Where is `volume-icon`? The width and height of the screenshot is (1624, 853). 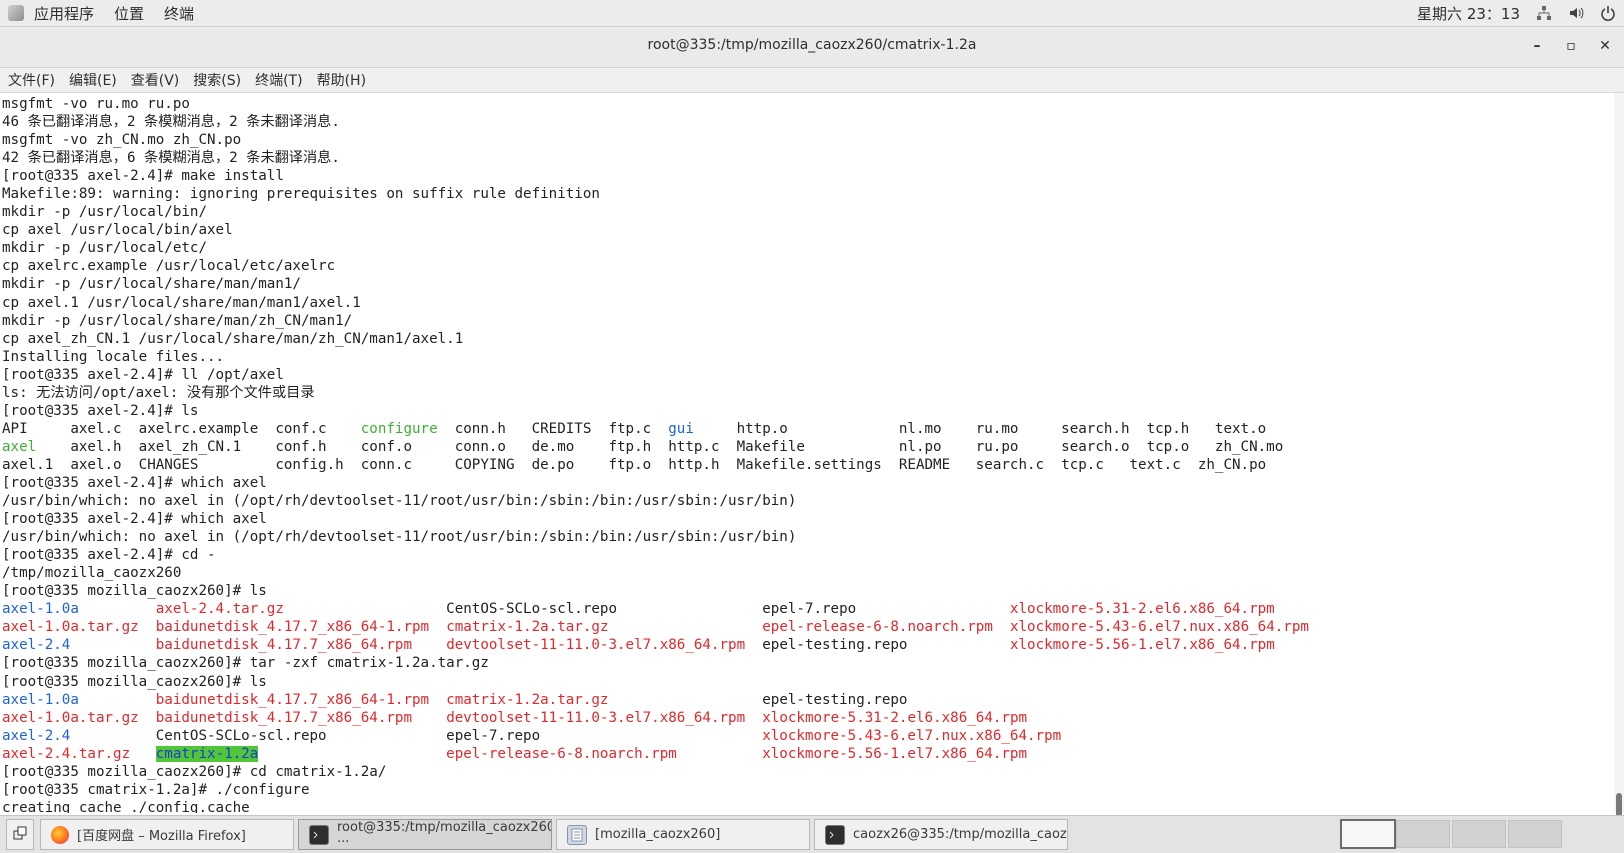
volume-icon is located at coordinates (1576, 13).